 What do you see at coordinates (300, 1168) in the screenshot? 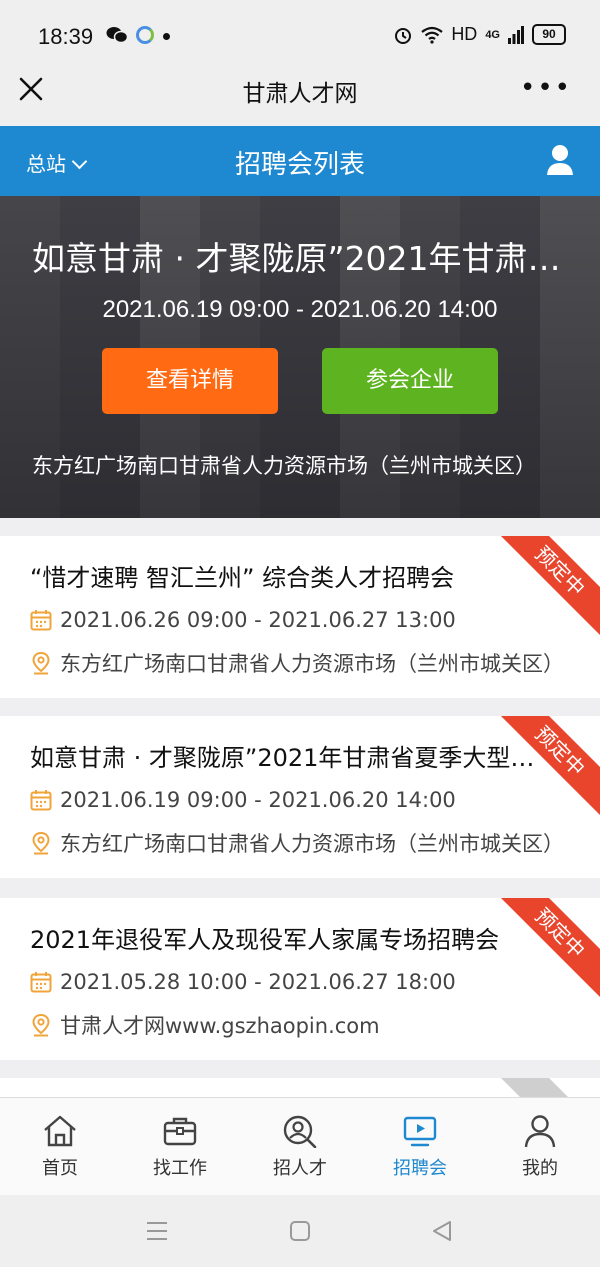
I see `nav-label: 招人才` at bounding box center [300, 1168].